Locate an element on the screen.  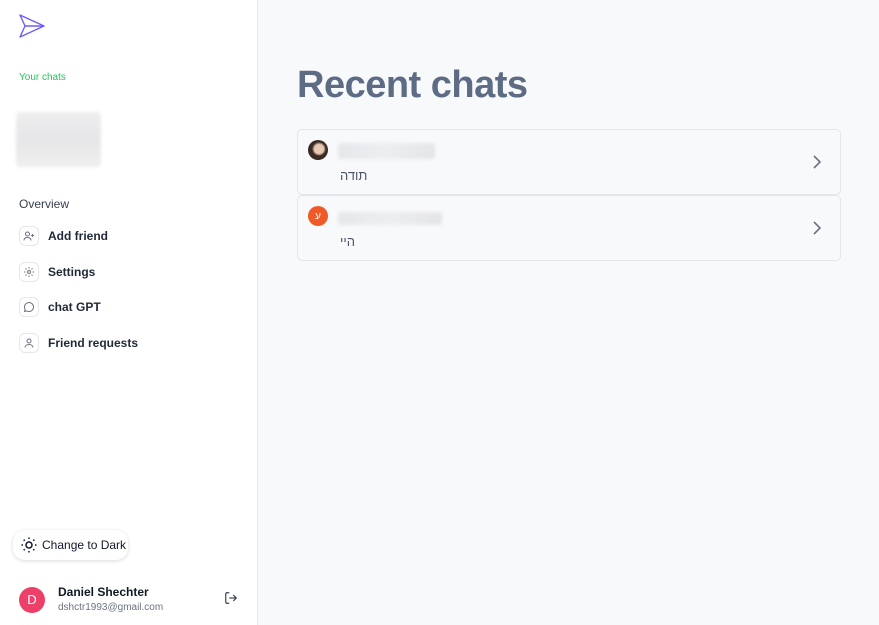
nav-chat-gpt: chat GPT is located at coordinates (60, 307).